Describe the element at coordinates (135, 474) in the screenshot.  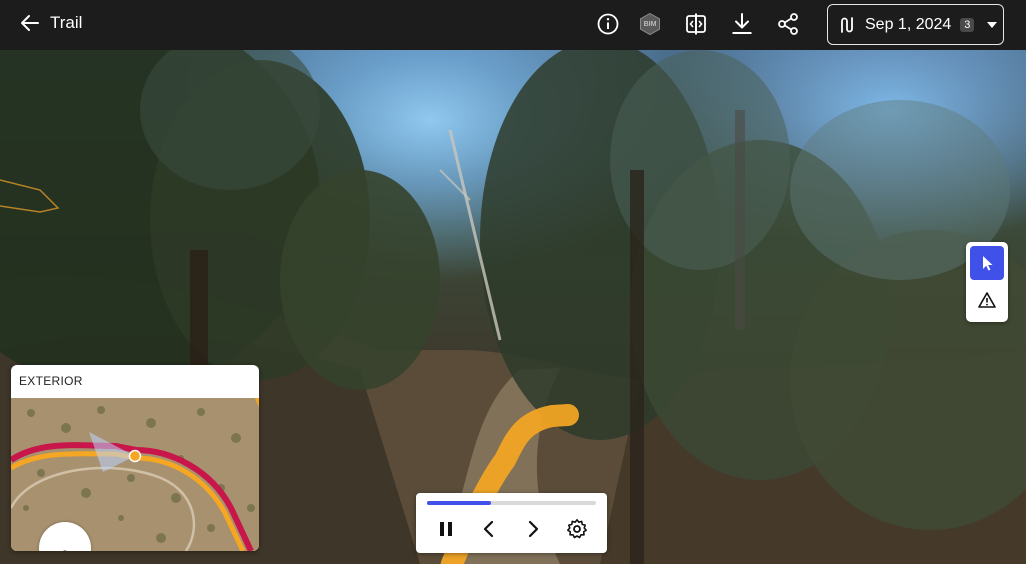
I see `minimap-map: 3` at that location.